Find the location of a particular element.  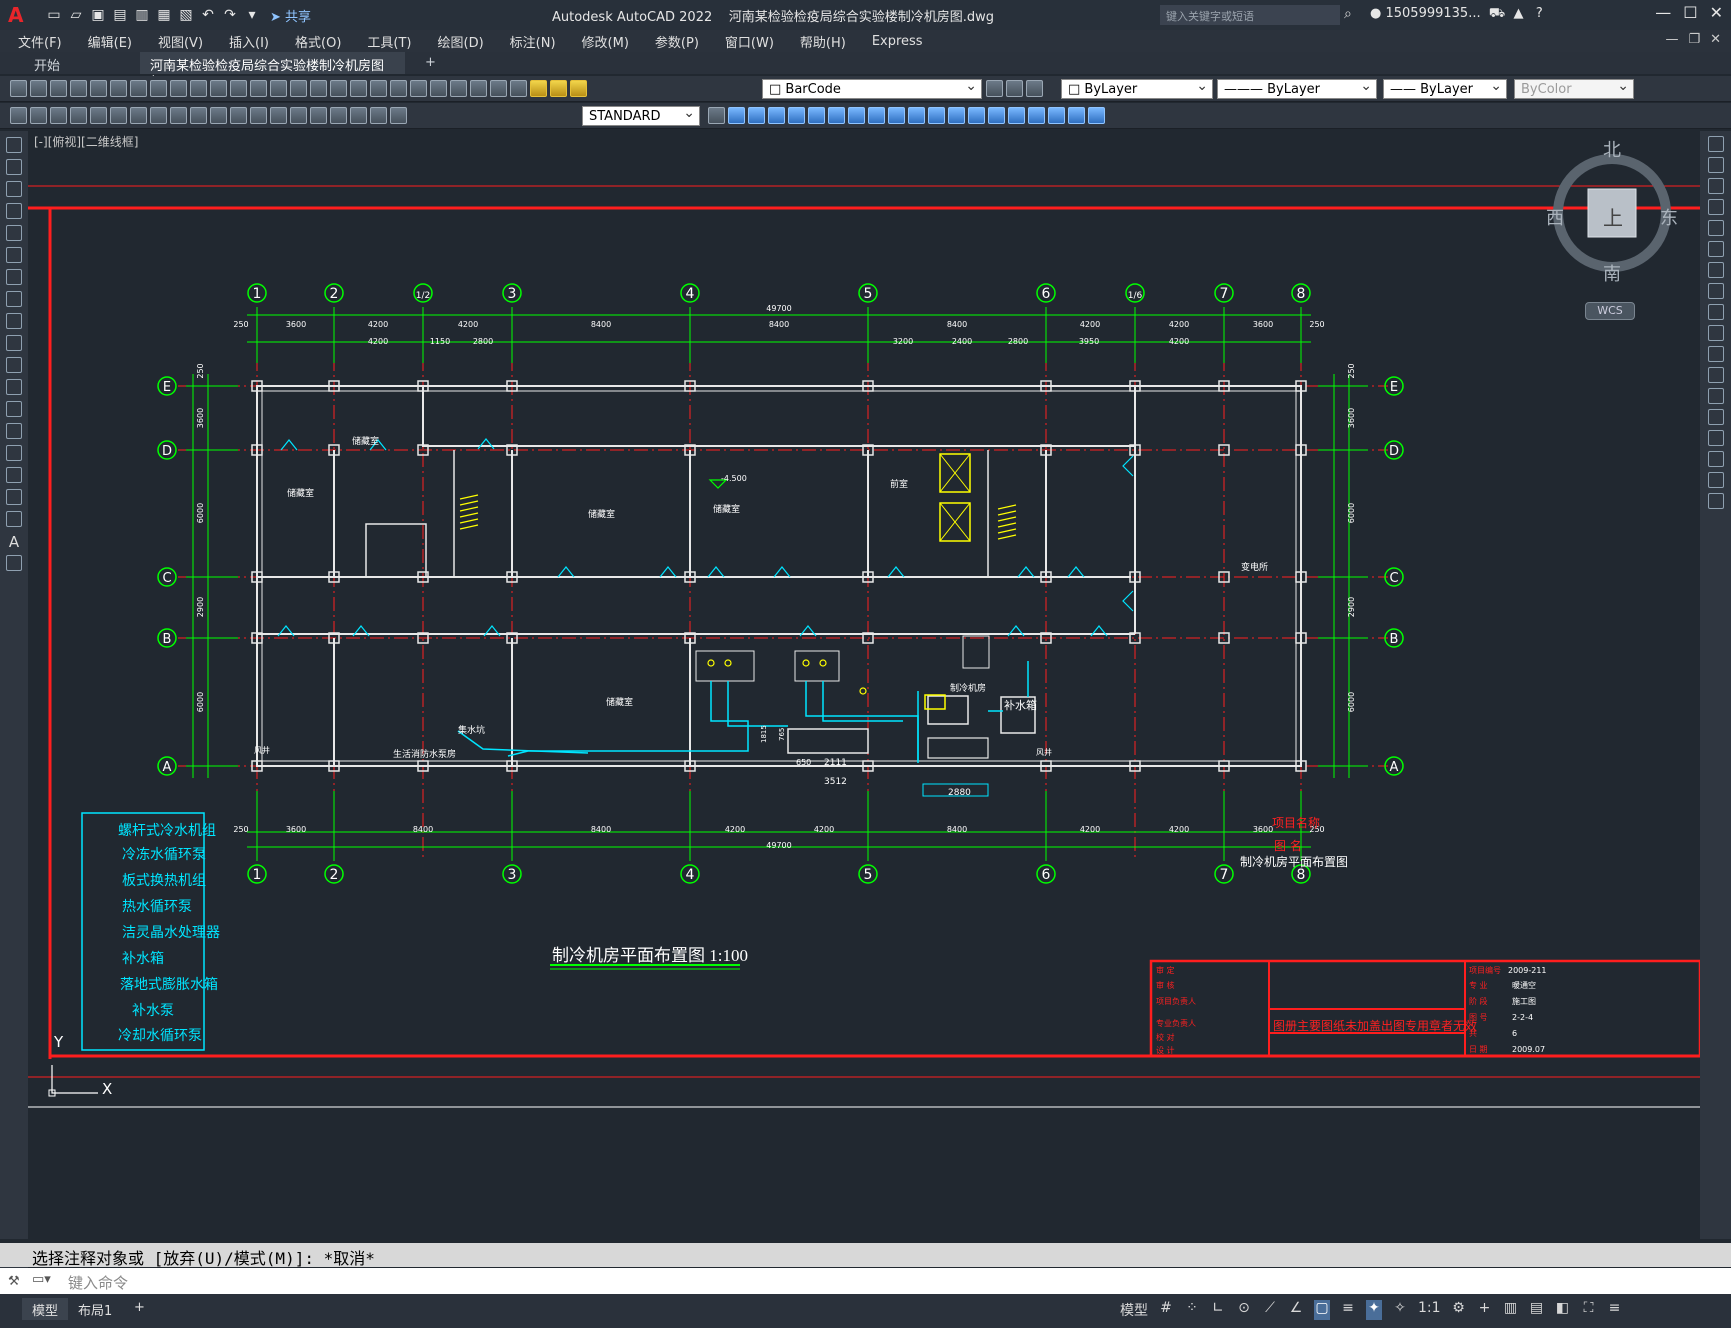

dimstyle-dropdown: STANDARD is located at coordinates (641, 115).